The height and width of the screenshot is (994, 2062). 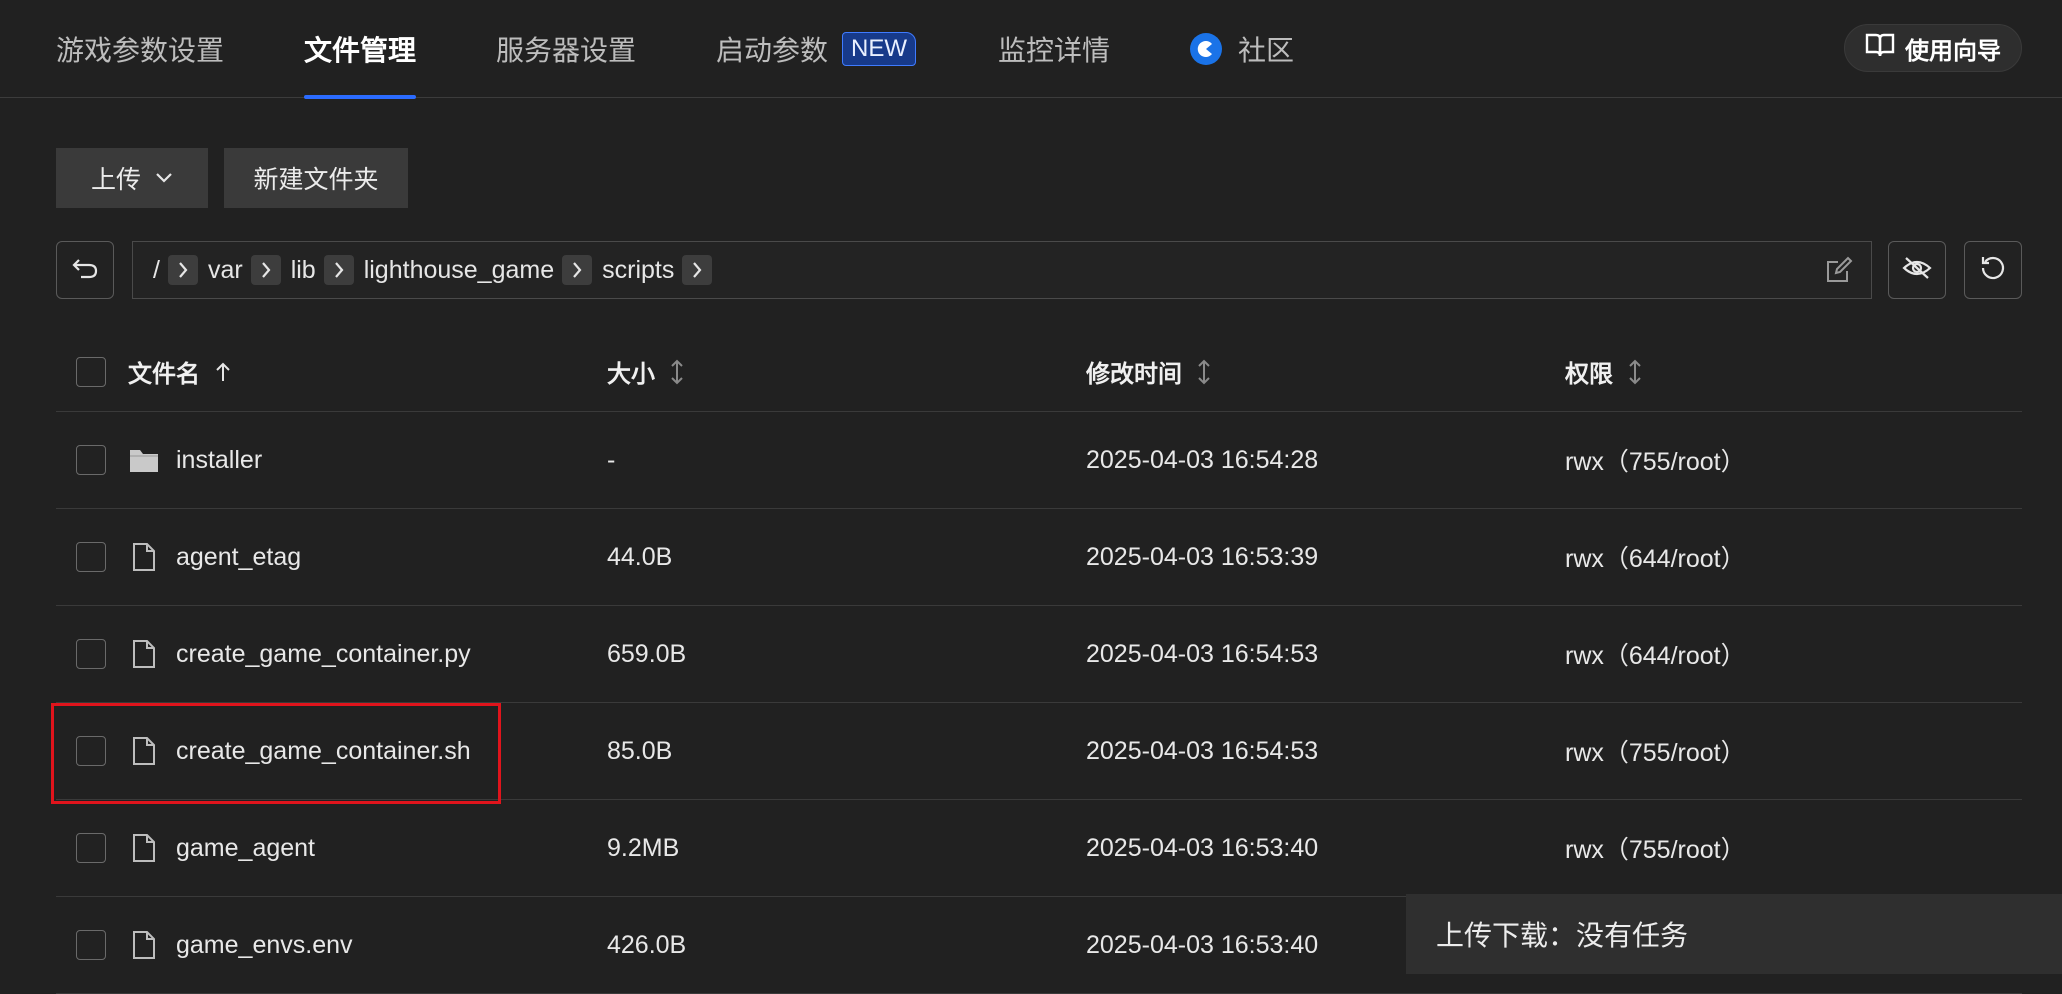 I want to click on community-logo-icon, so click(x=1206, y=49).